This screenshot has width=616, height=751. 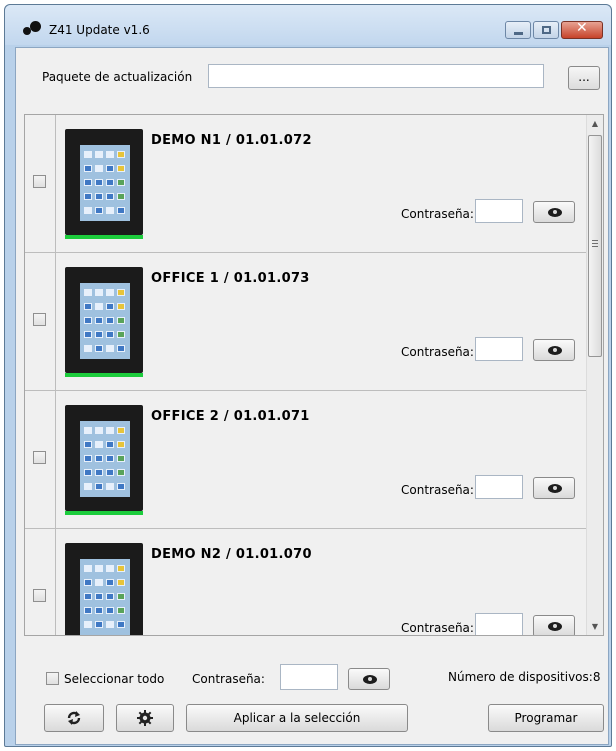 I want to click on minimize-icon, so click(x=518, y=33).